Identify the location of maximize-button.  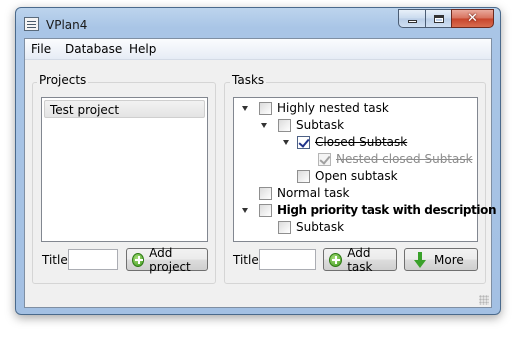
(438, 18).